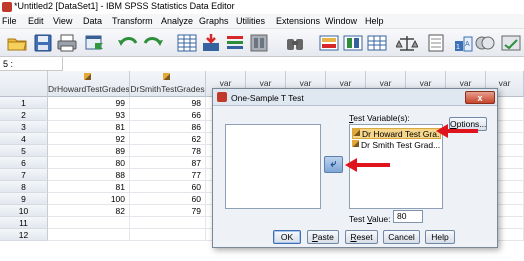  Describe the element at coordinates (458, 47) in the screenshot. I see `svg-text: 1` at that location.